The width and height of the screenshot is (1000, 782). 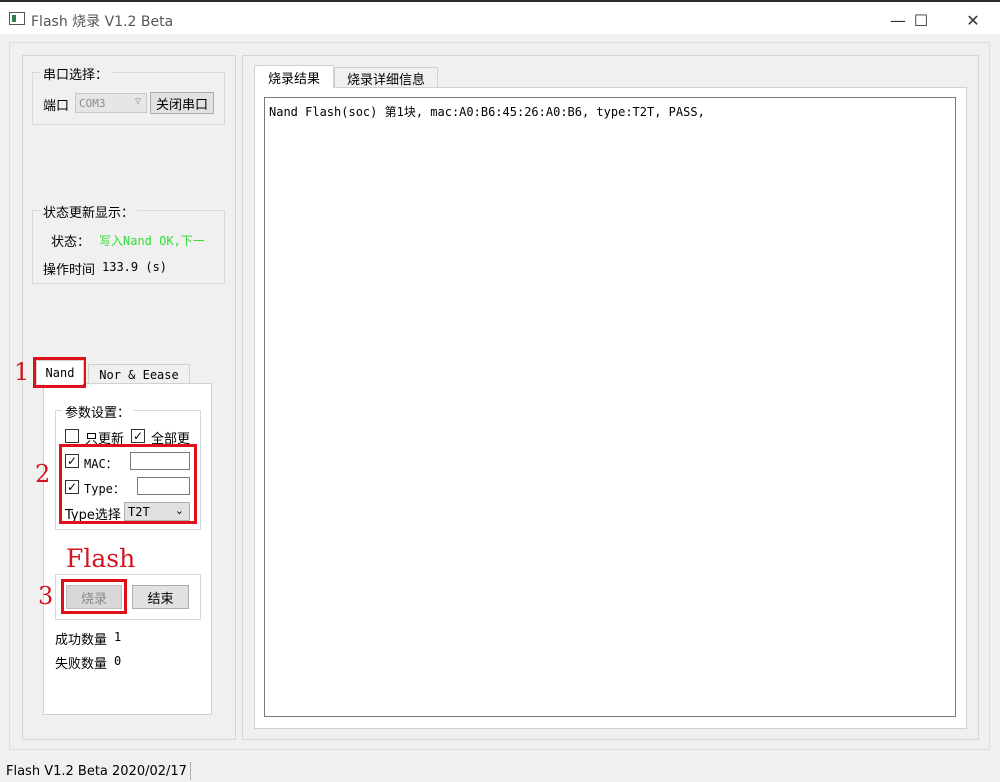 What do you see at coordinates (92, 103) in the screenshot?
I see `port-select-value: COM3` at bounding box center [92, 103].